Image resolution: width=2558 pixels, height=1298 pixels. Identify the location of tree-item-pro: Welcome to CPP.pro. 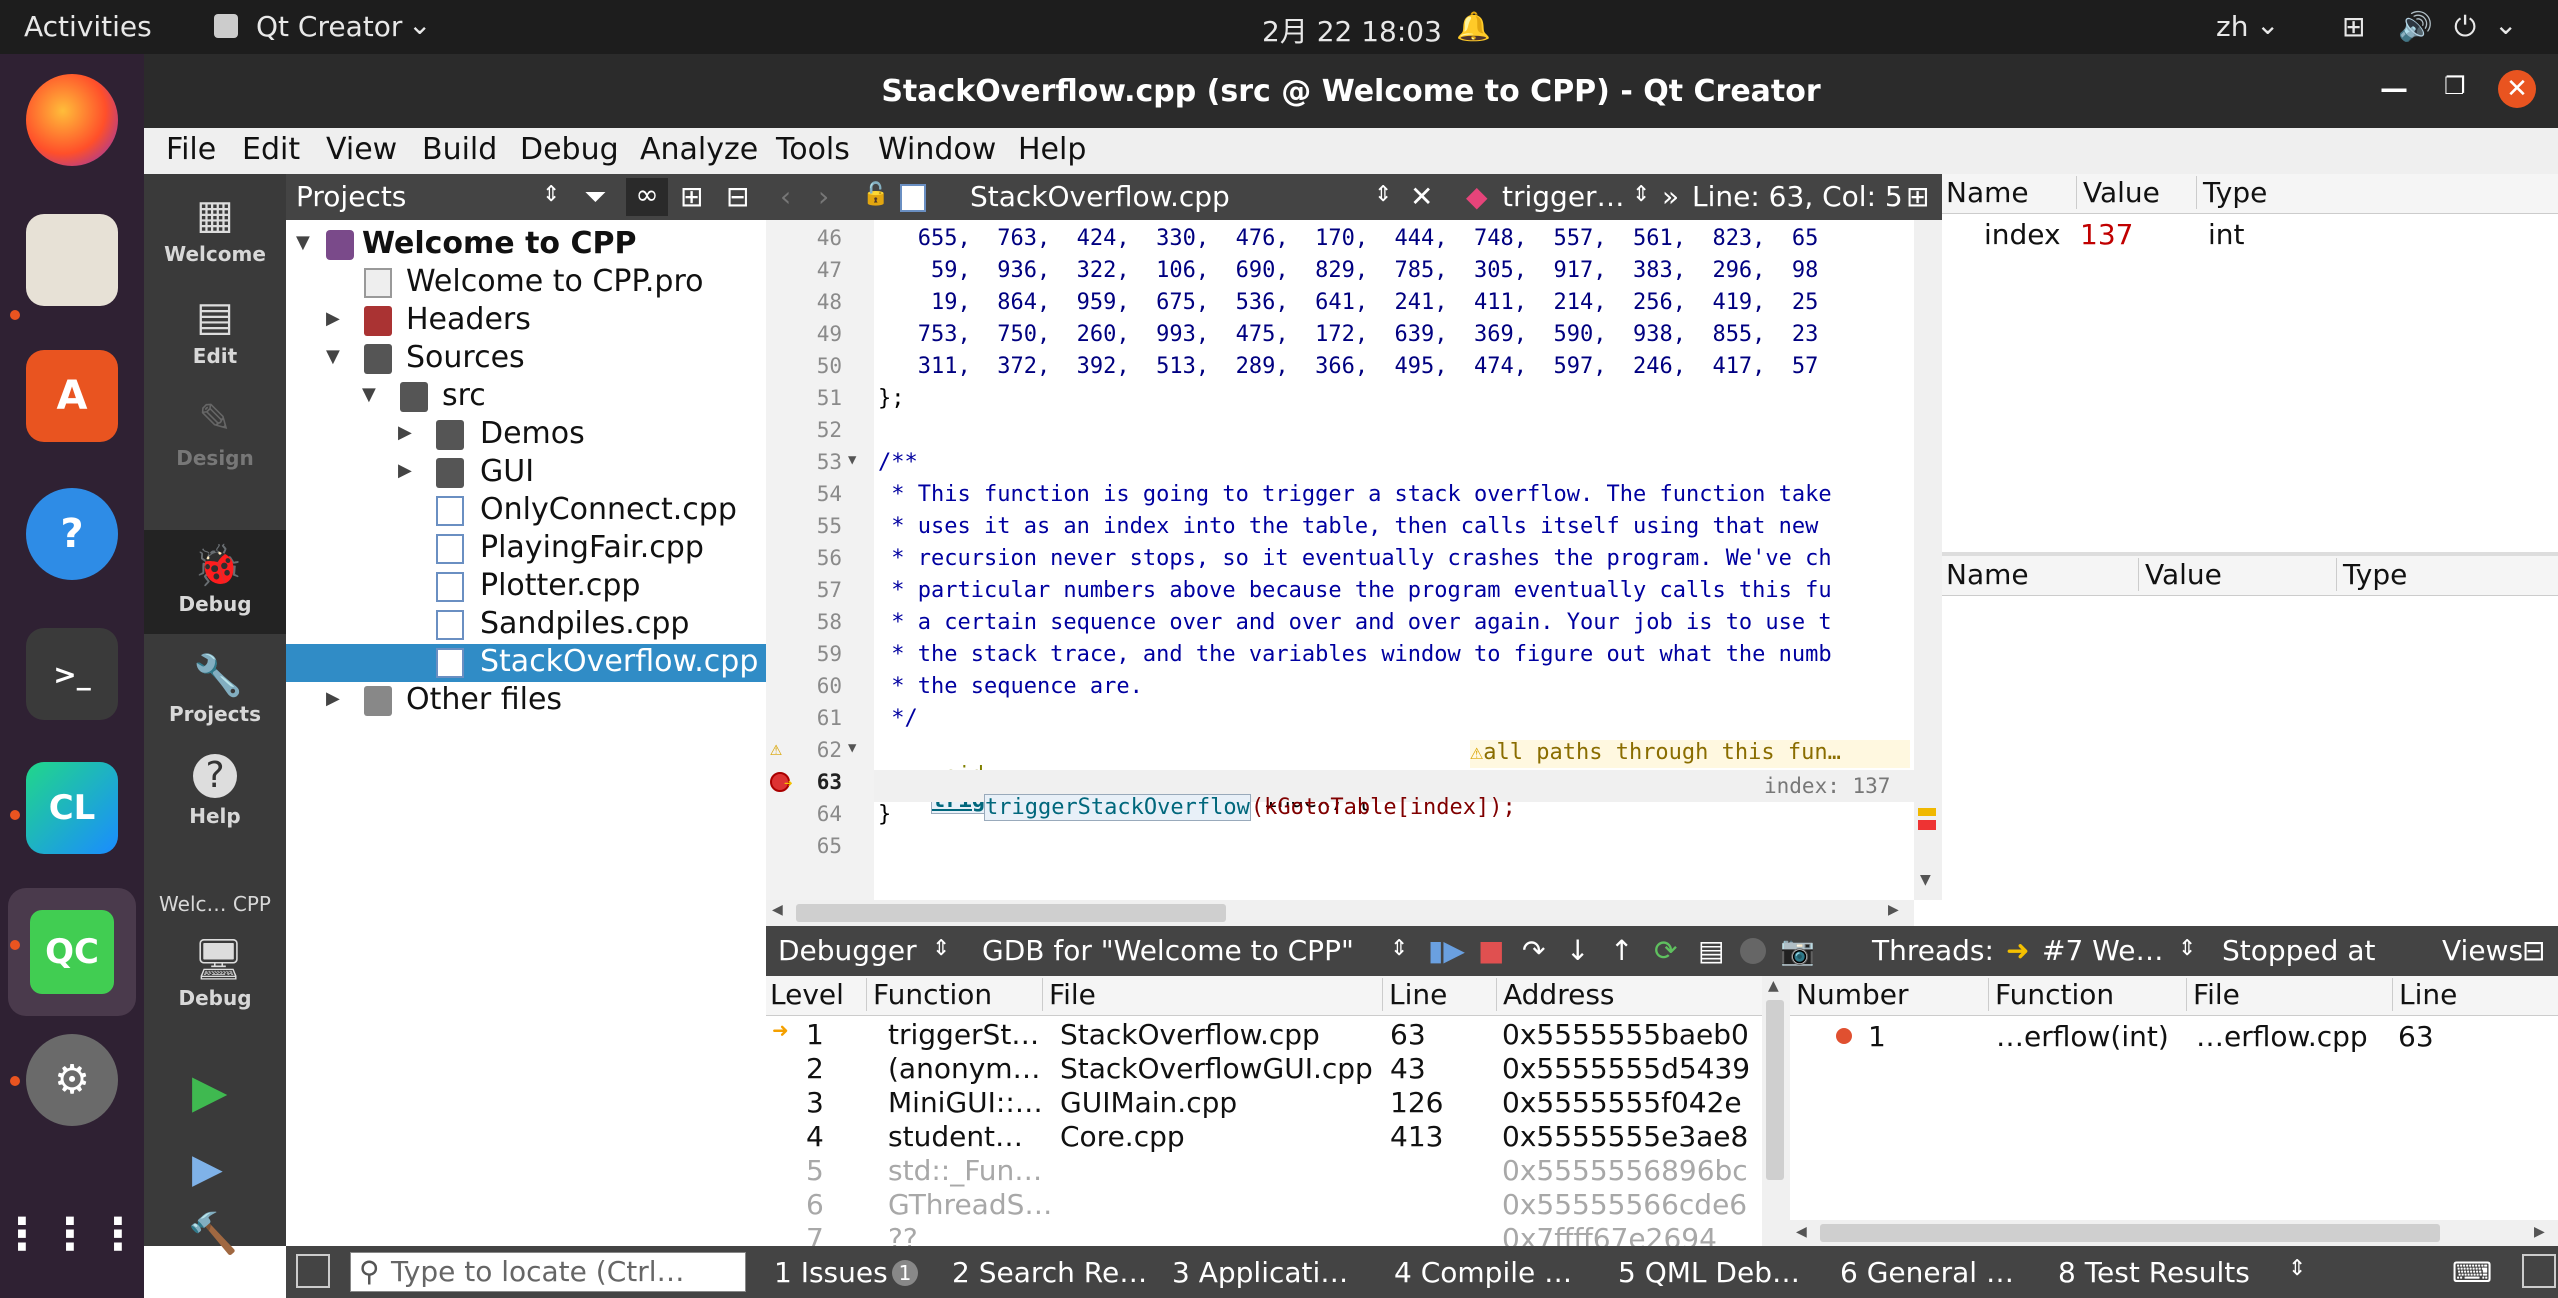
(526, 283).